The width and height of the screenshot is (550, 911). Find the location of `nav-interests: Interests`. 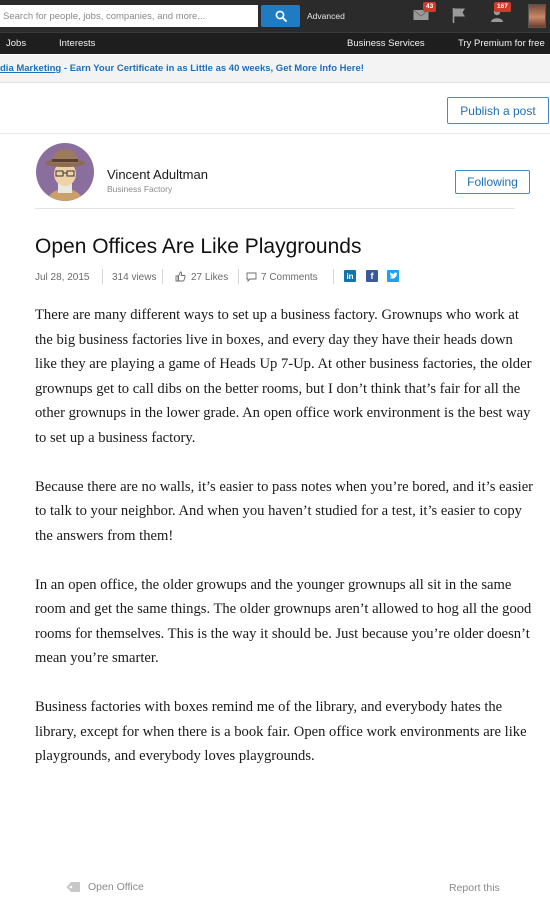

nav-interests: Interests is located at coordinates (77, 43).